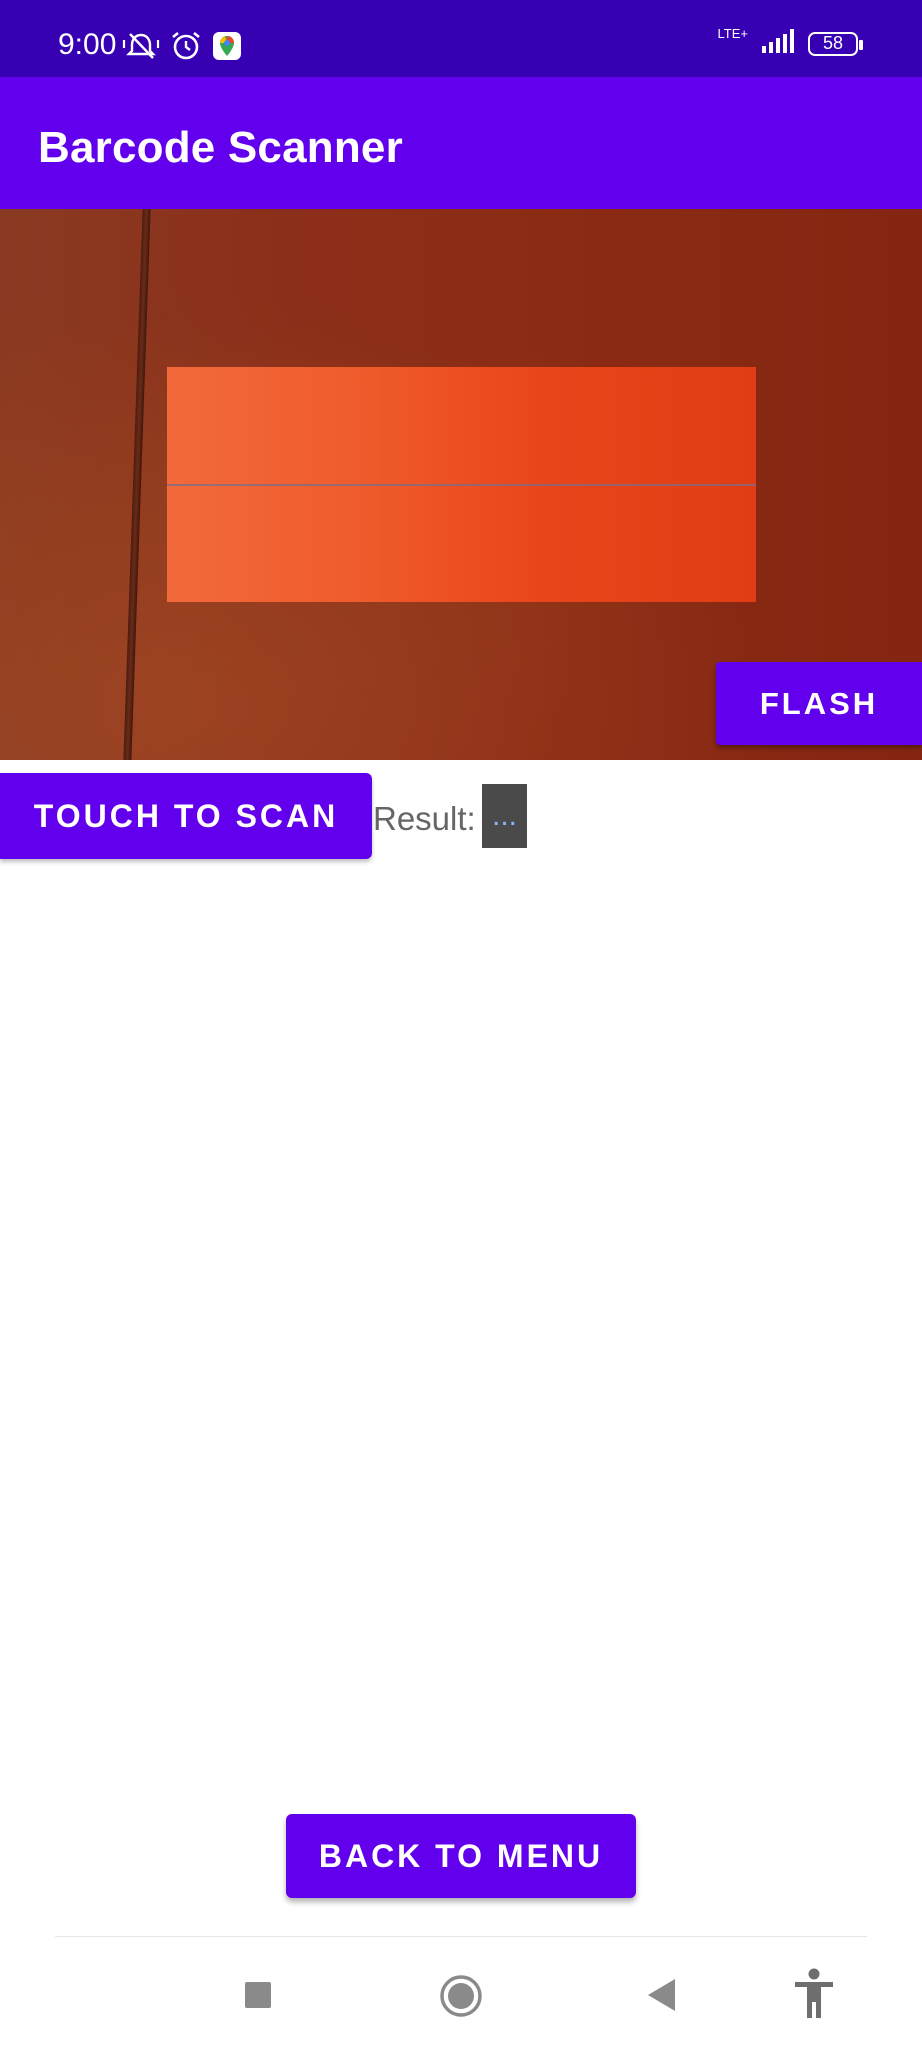 This screenshot has width=922, height=2048. What do you see at coordinates (778, 43) in the screenshot?
I see `signal-icon` at bounding box center [778, 43].